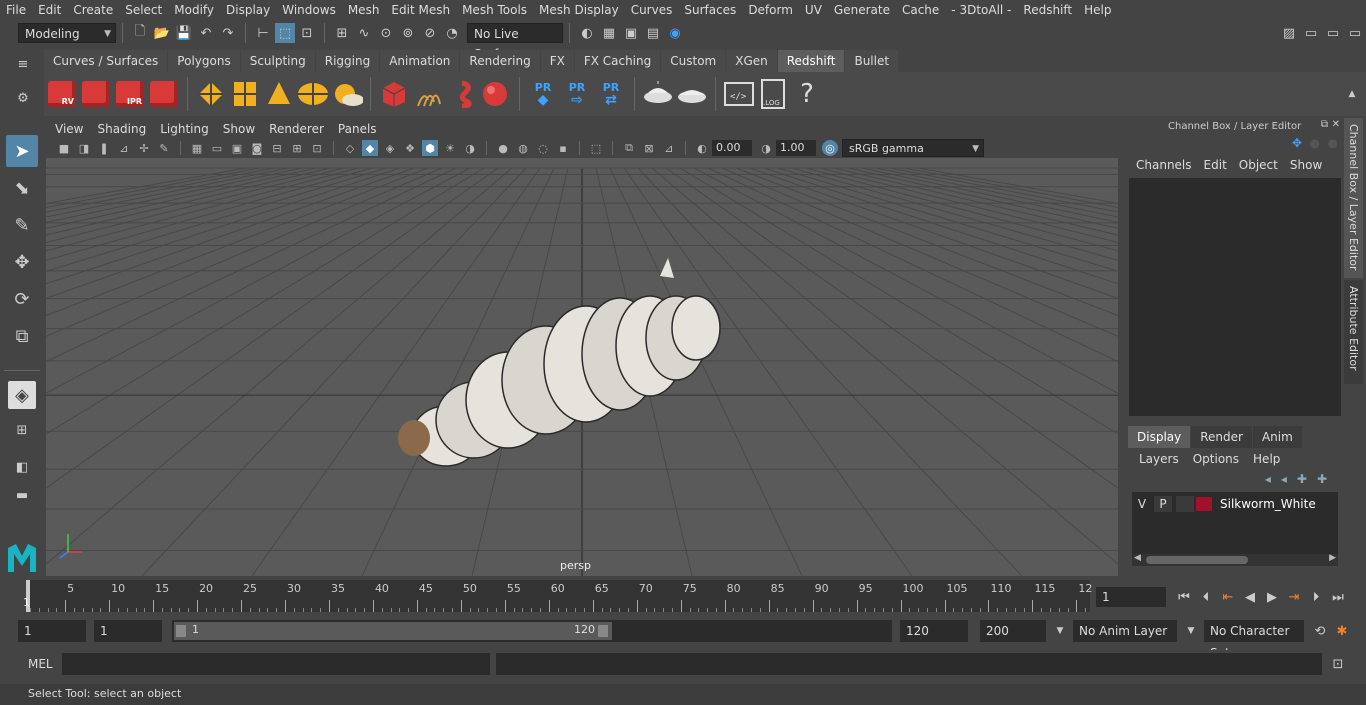  What do you see at coordinates (1324, 124) in the screenshot?
I see `float-panel-icon: ⧉` at bounding box center [1324, 124].